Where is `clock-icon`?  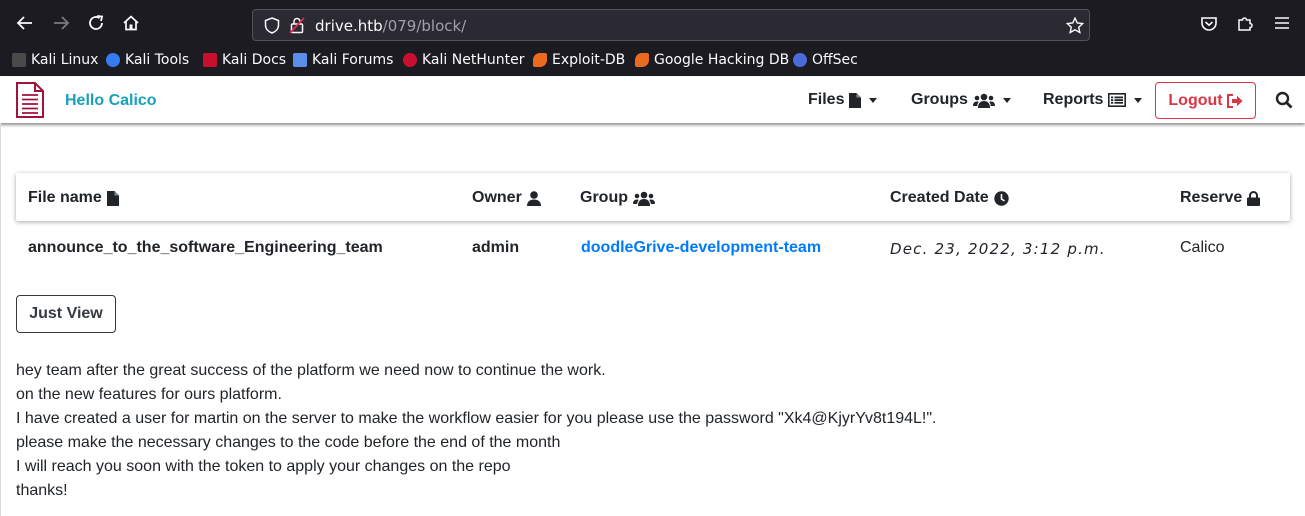 clock-icon is located at coordinates (1001, 198).